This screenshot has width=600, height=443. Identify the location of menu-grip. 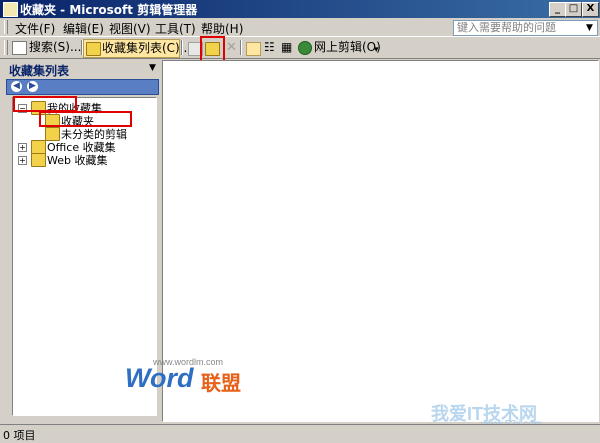
(6, 27).